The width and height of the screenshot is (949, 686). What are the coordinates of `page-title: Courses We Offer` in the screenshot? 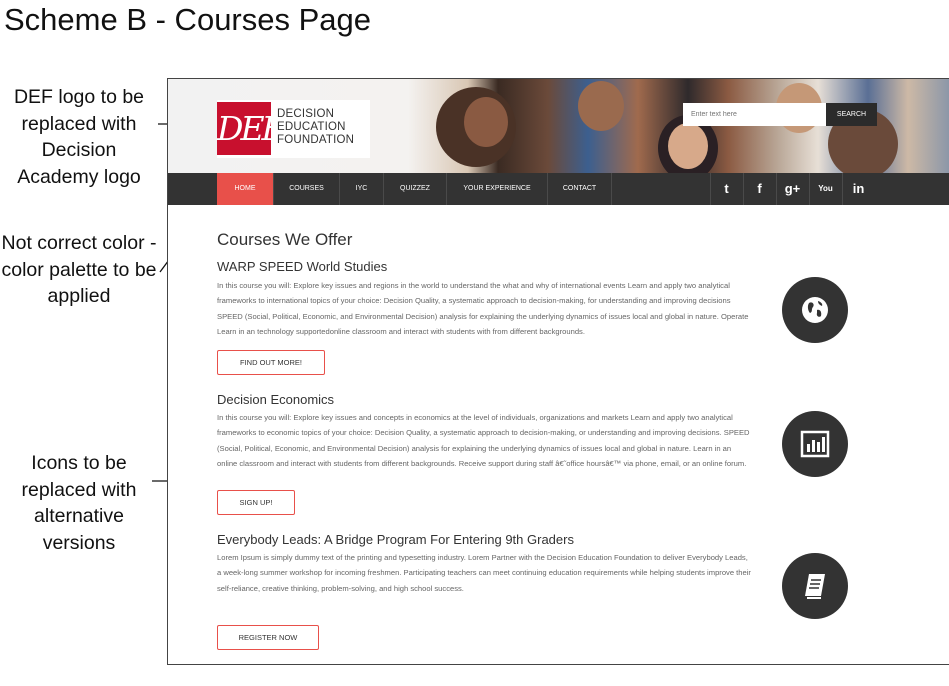 It's located at (285, 239).